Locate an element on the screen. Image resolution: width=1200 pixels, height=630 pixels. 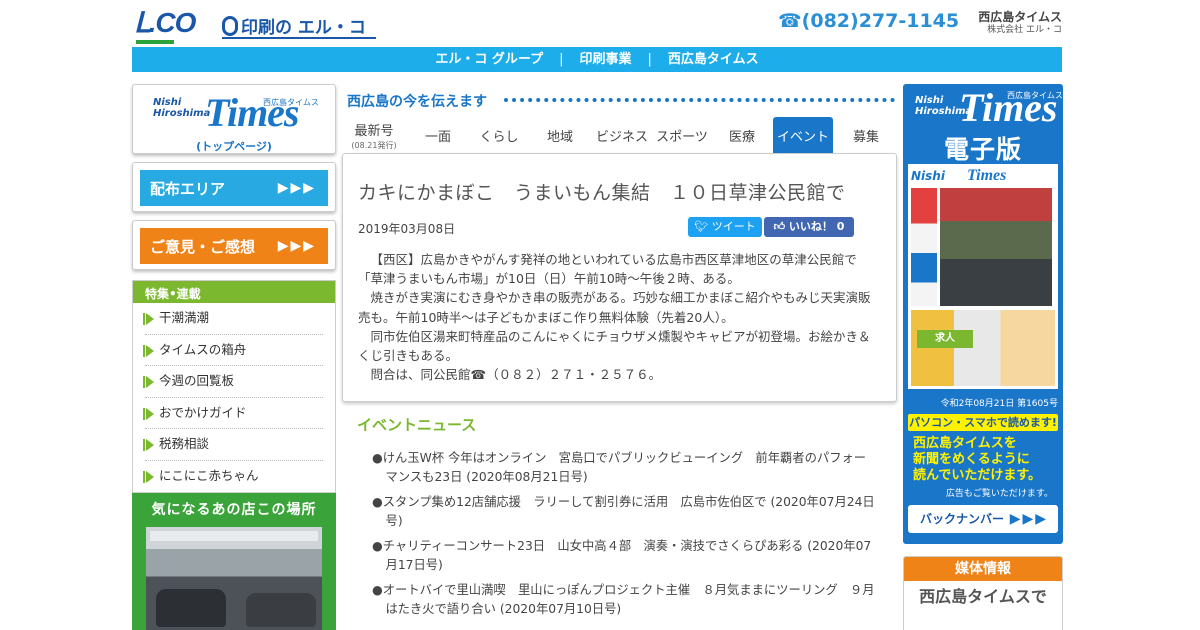
media-info-body: 西広島タイムスで is located at coordinates (983, 595).